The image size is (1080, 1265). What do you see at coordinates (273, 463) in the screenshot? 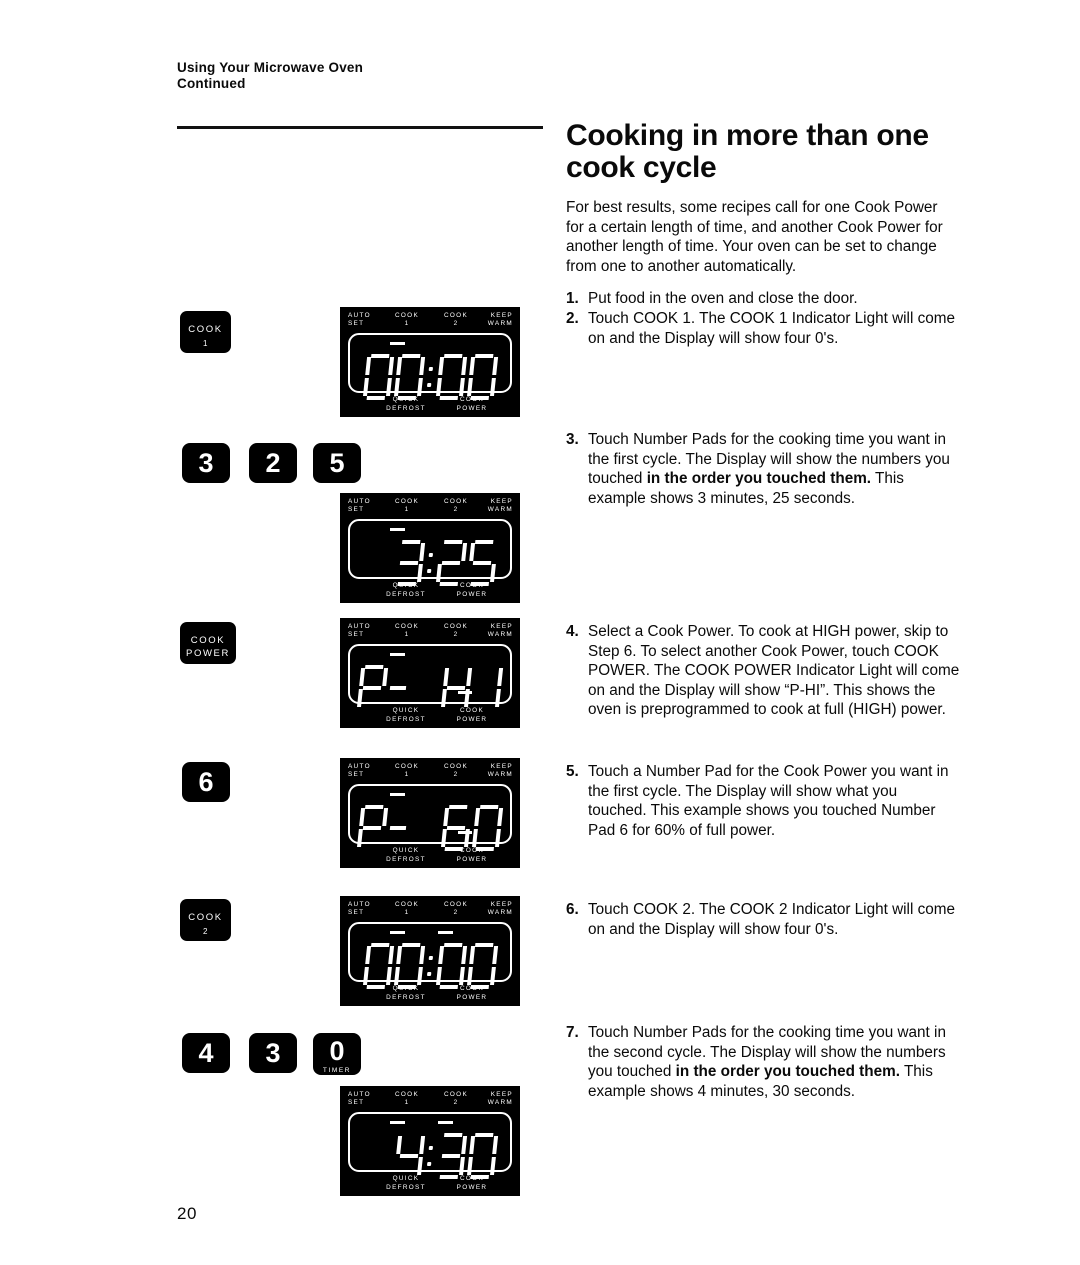
I see `numpad-2: 2` at bounding box center [273, 463].